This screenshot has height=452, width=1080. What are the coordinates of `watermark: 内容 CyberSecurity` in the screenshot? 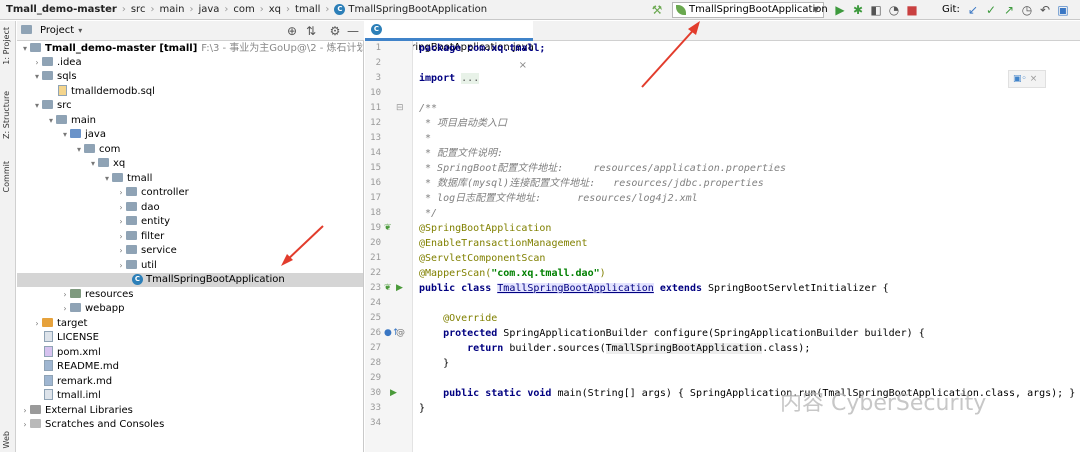 It's located at (883, 403).